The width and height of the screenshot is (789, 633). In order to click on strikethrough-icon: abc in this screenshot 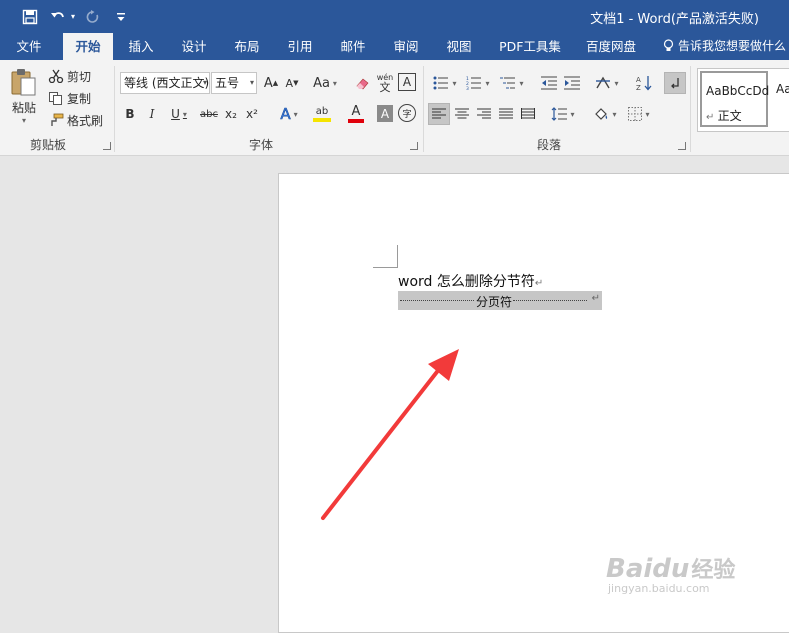, I will do `click(209, 114)`.